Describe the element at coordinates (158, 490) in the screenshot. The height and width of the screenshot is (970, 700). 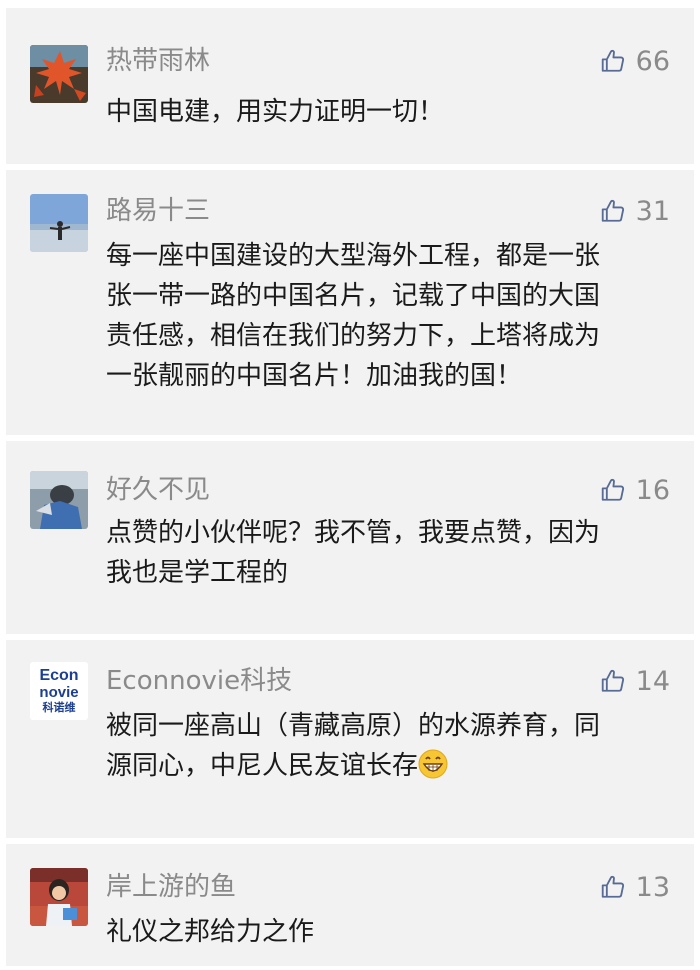
I see `commenter-name: 好久不见` at that location.